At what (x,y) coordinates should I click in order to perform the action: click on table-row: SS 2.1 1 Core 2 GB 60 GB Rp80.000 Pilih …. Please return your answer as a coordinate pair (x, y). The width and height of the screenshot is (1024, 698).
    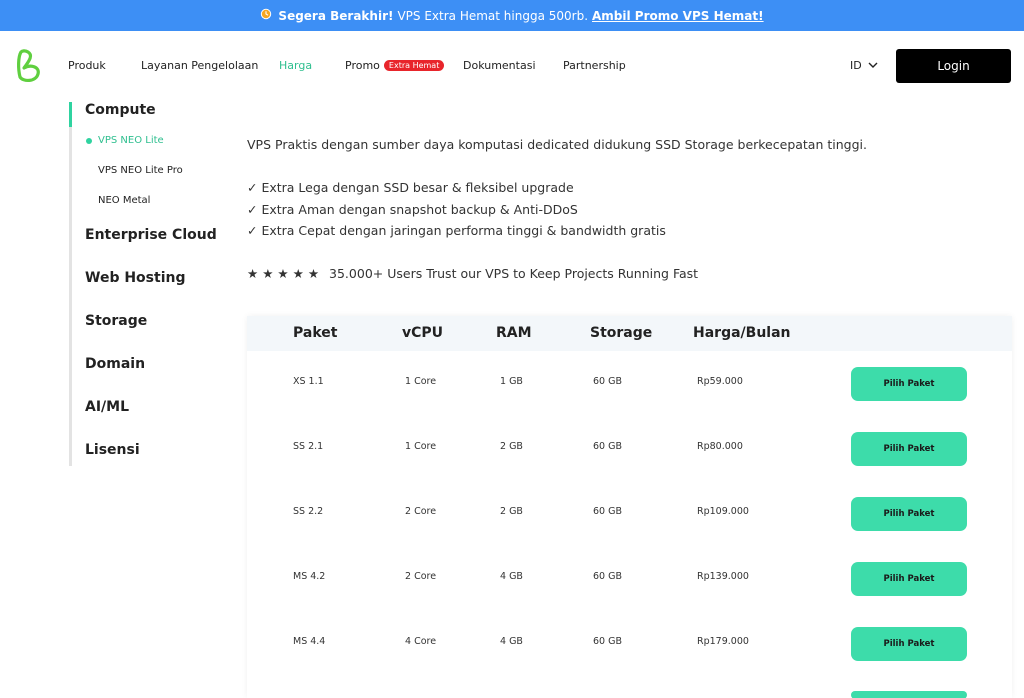
    Looking at the image, I should click on (629, 448).